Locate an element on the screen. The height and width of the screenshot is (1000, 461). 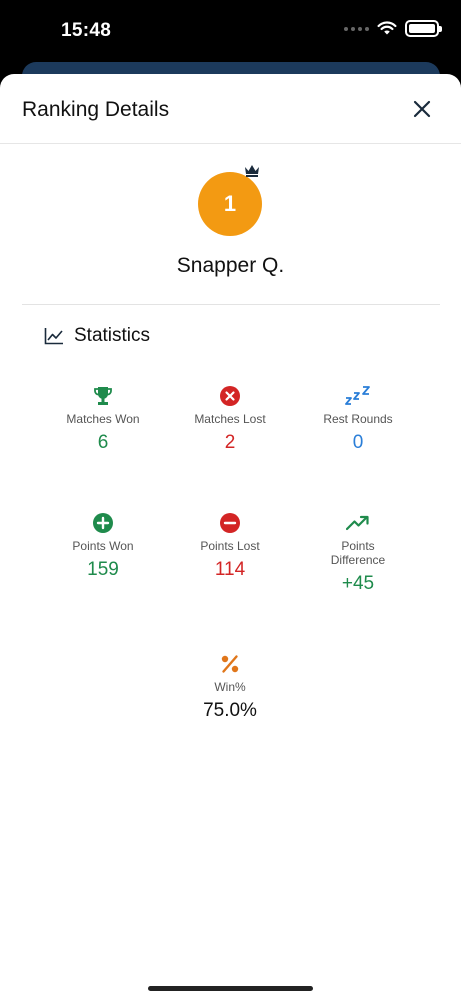
minus-circle-icon is located at coordinates (230, 523).